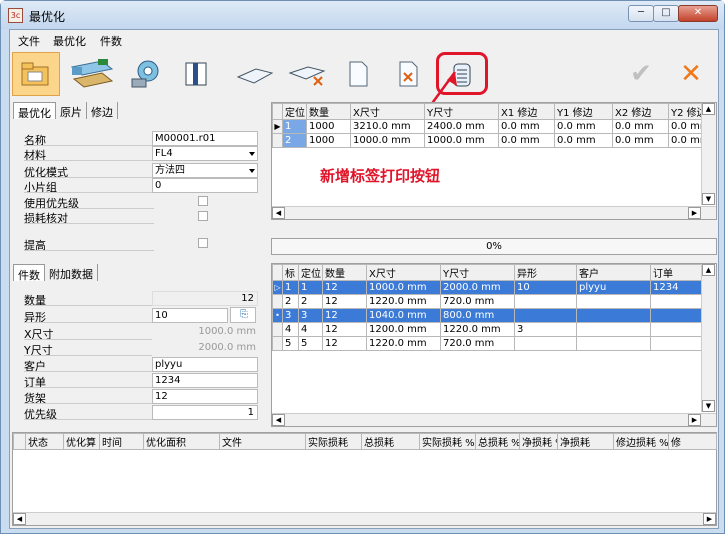  I want to click on table-row: ▷ 1 1 12 1000.0 mm 2000.0 mm 10 plyyu 1234, so click(487, 287).